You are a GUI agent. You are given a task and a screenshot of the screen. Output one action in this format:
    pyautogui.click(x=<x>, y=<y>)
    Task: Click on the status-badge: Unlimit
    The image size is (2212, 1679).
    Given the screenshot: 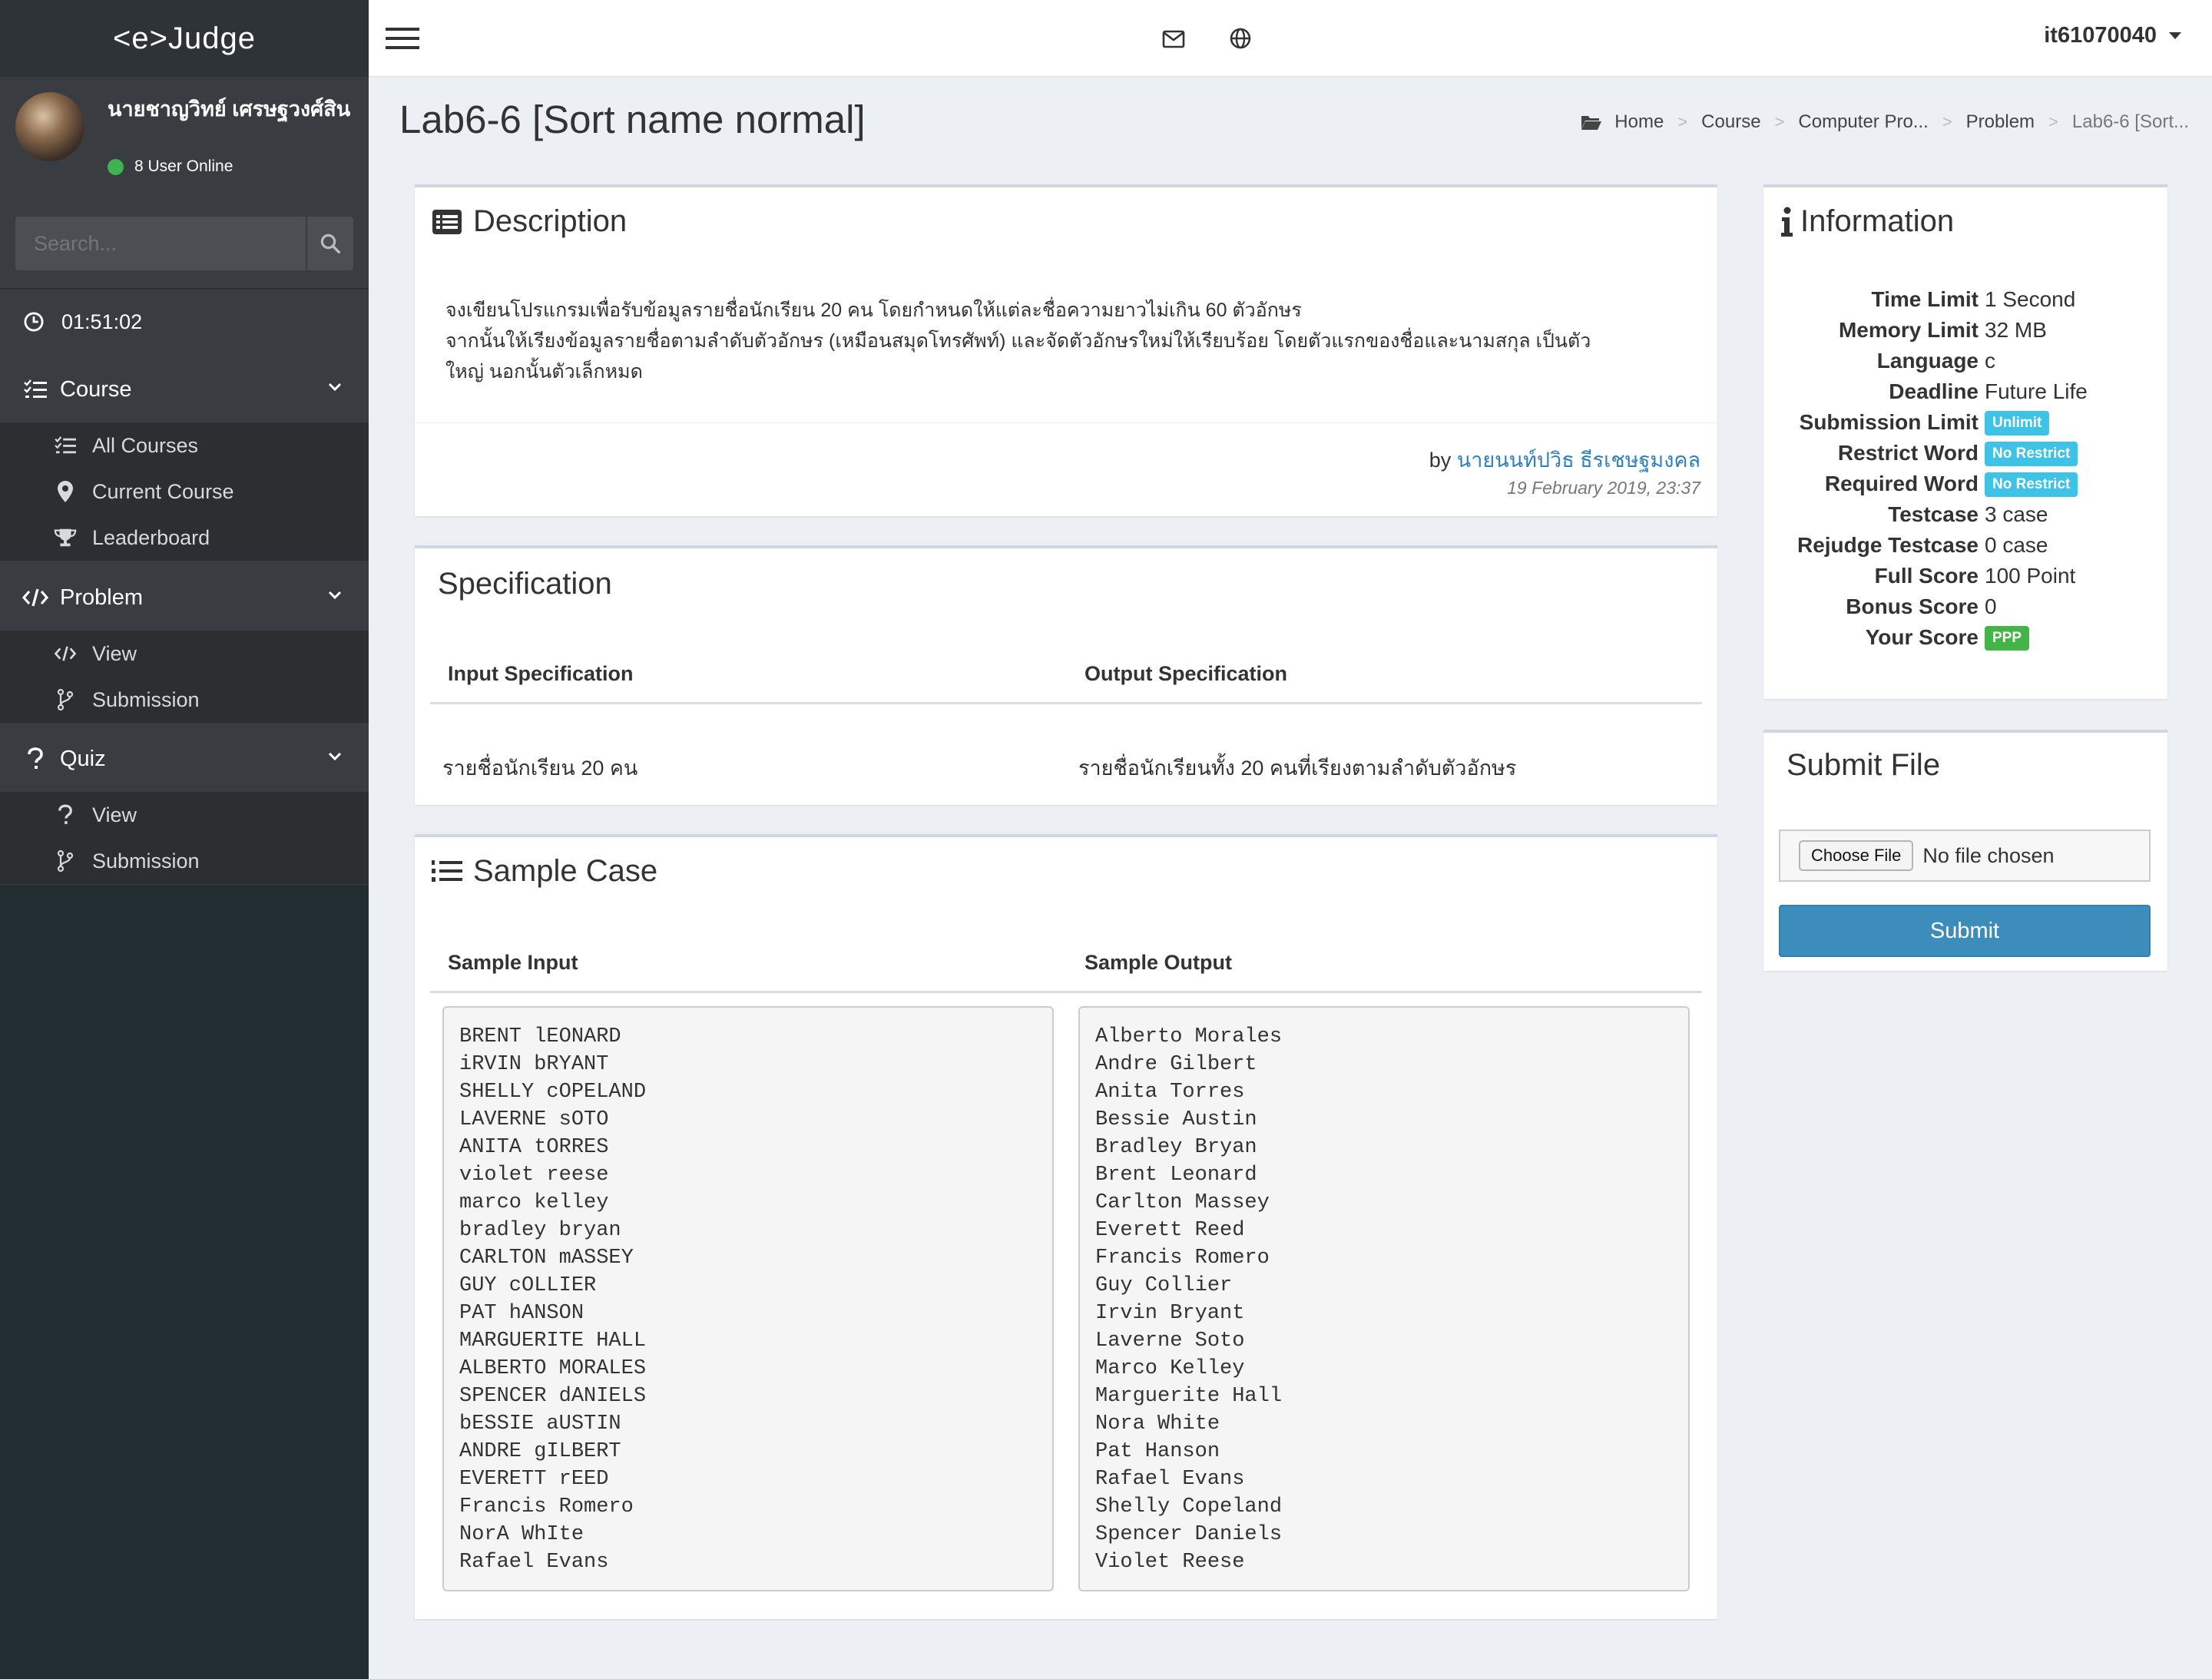 What is the action you would take?
    pyautogui.click(x=2017, y=423)
    